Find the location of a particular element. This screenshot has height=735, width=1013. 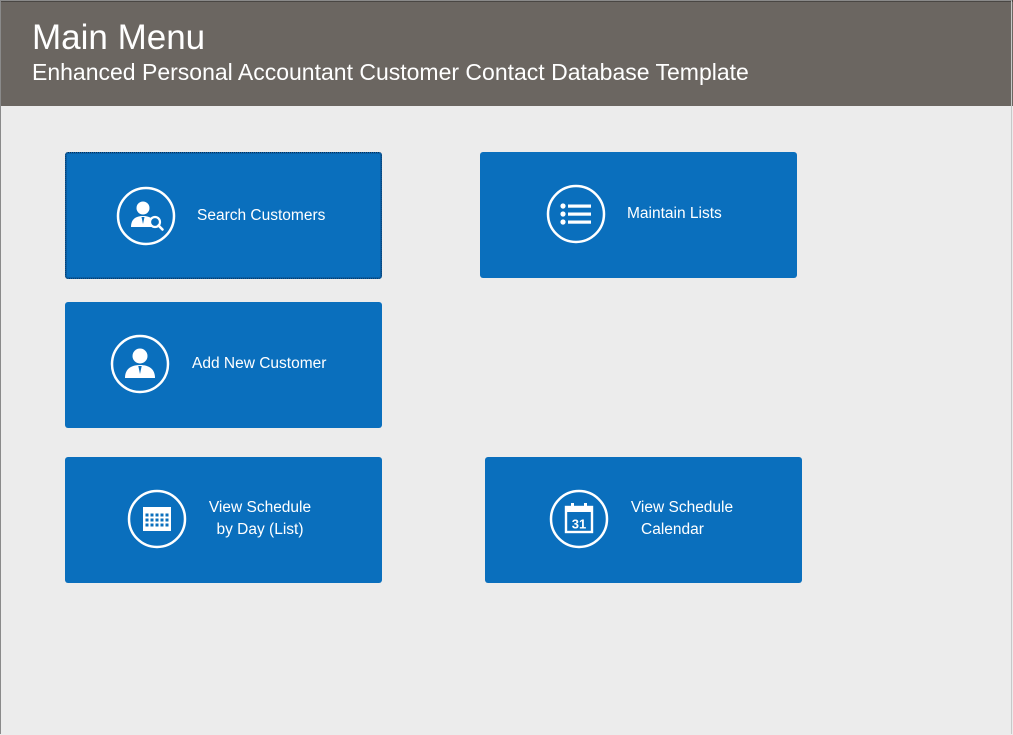

page-title: Main Menu is located at coordinates (119, 37).